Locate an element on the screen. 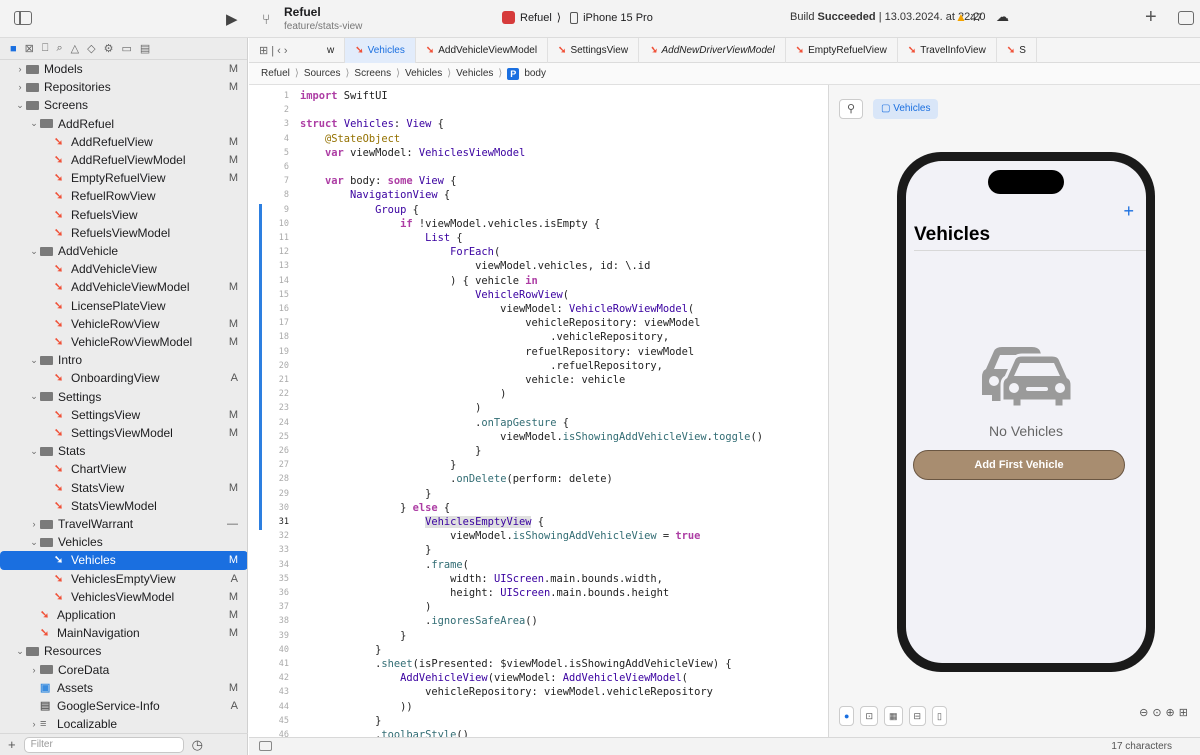 The width and height of the screenshot is (1200, 755). code-line: NavigationView { is located at coordinates (375, 195).